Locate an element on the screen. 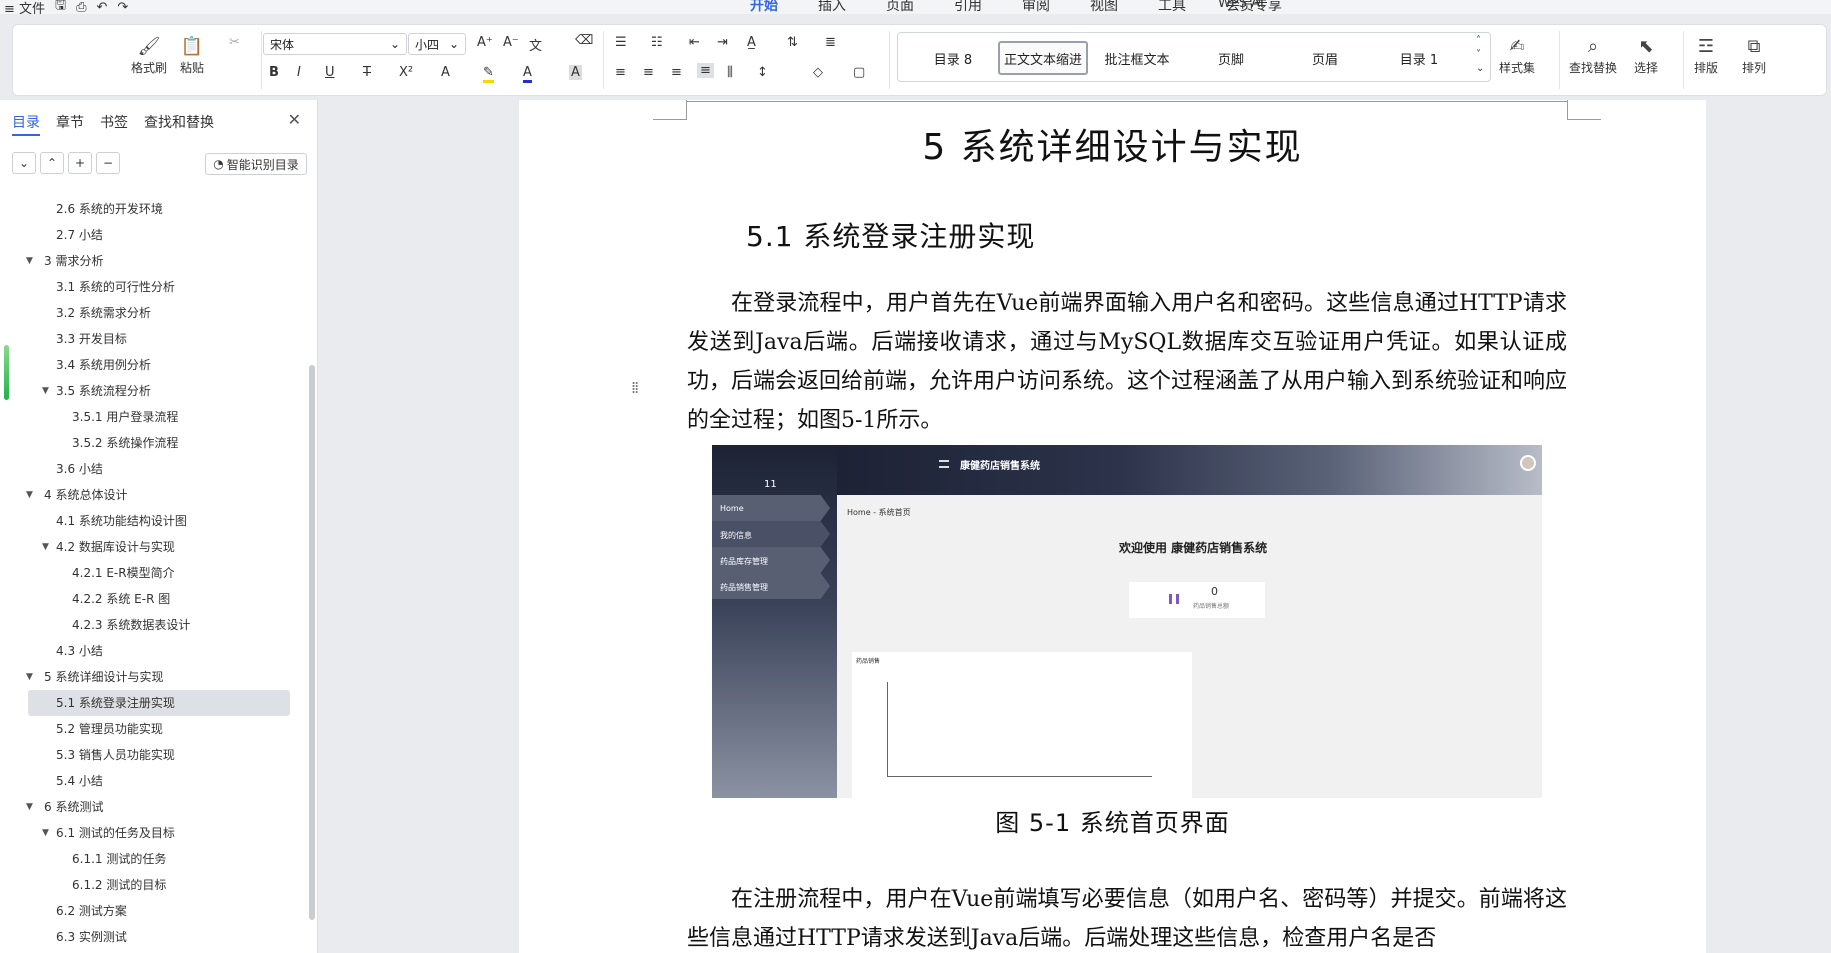 This screenshot has height=953, width=1831. sort-icon: ⇅ is located at coordinates (792, 42).